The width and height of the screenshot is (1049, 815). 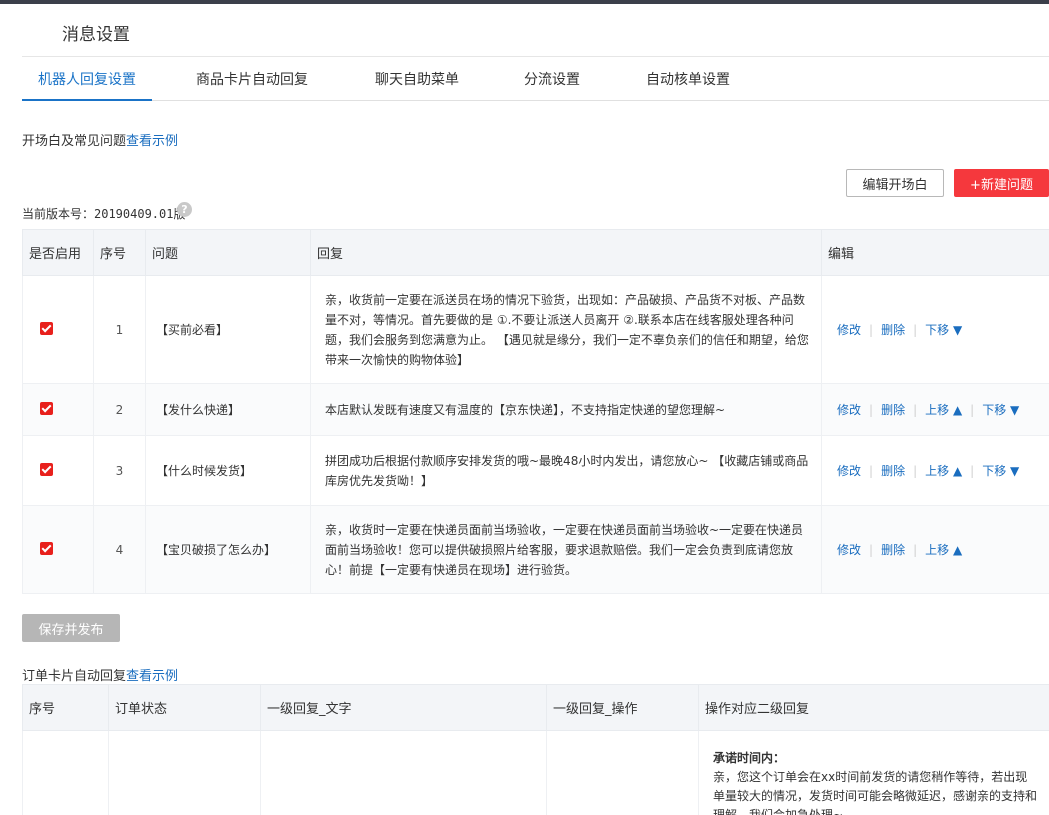 I want to click on version-label: 当前版本号：20190409.01版, so click(x=104, y=214).